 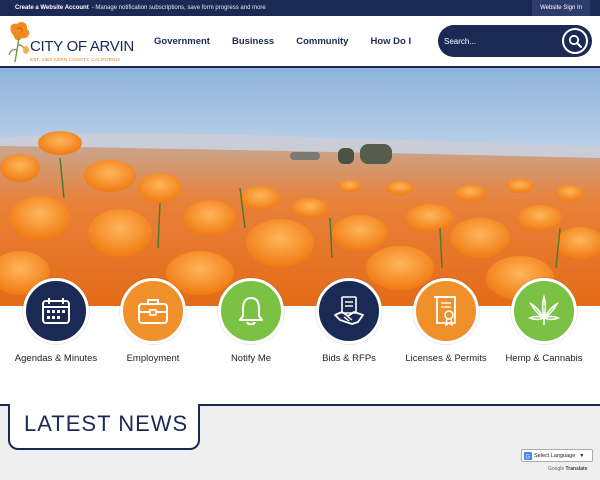 What do you see at coordinates (390, 41) in the screenshot?
I see `nav-item-how-do-i: How Do I` at bounding box center [390, 41].